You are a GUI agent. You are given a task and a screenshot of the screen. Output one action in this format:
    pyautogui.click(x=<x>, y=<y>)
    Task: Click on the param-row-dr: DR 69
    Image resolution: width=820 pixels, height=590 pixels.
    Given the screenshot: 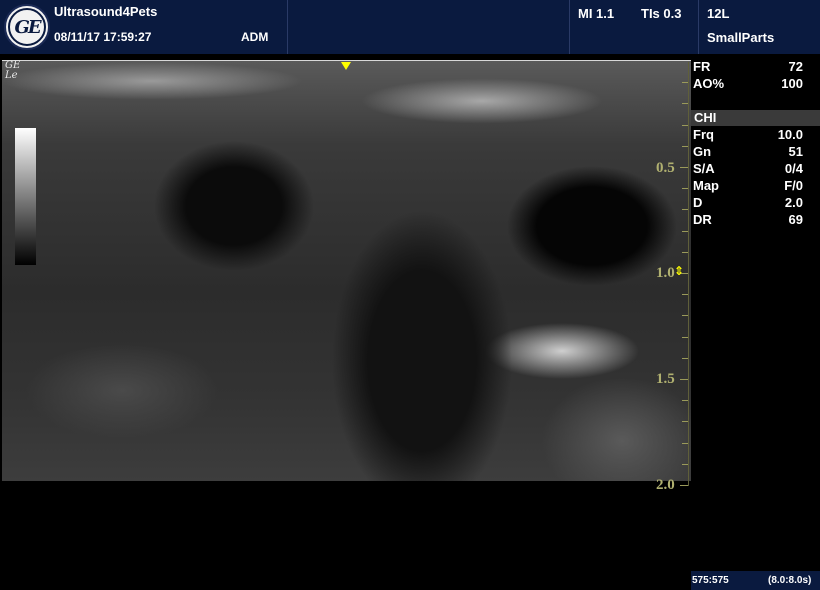 What is the action you would take?
    pyautogui.click(x=755, y=220)
    